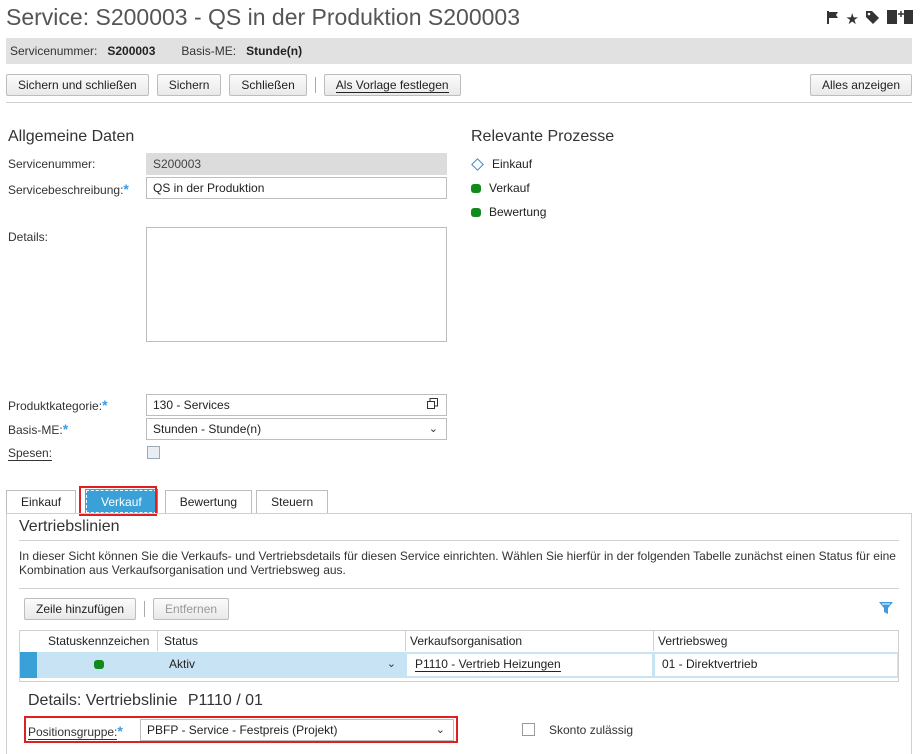 The image size is (920, 754). What do you see at coordinates (118, 501) in the screenshot?
I see `highlight-box-verkauf-tab` at bounding box center [118, 501].